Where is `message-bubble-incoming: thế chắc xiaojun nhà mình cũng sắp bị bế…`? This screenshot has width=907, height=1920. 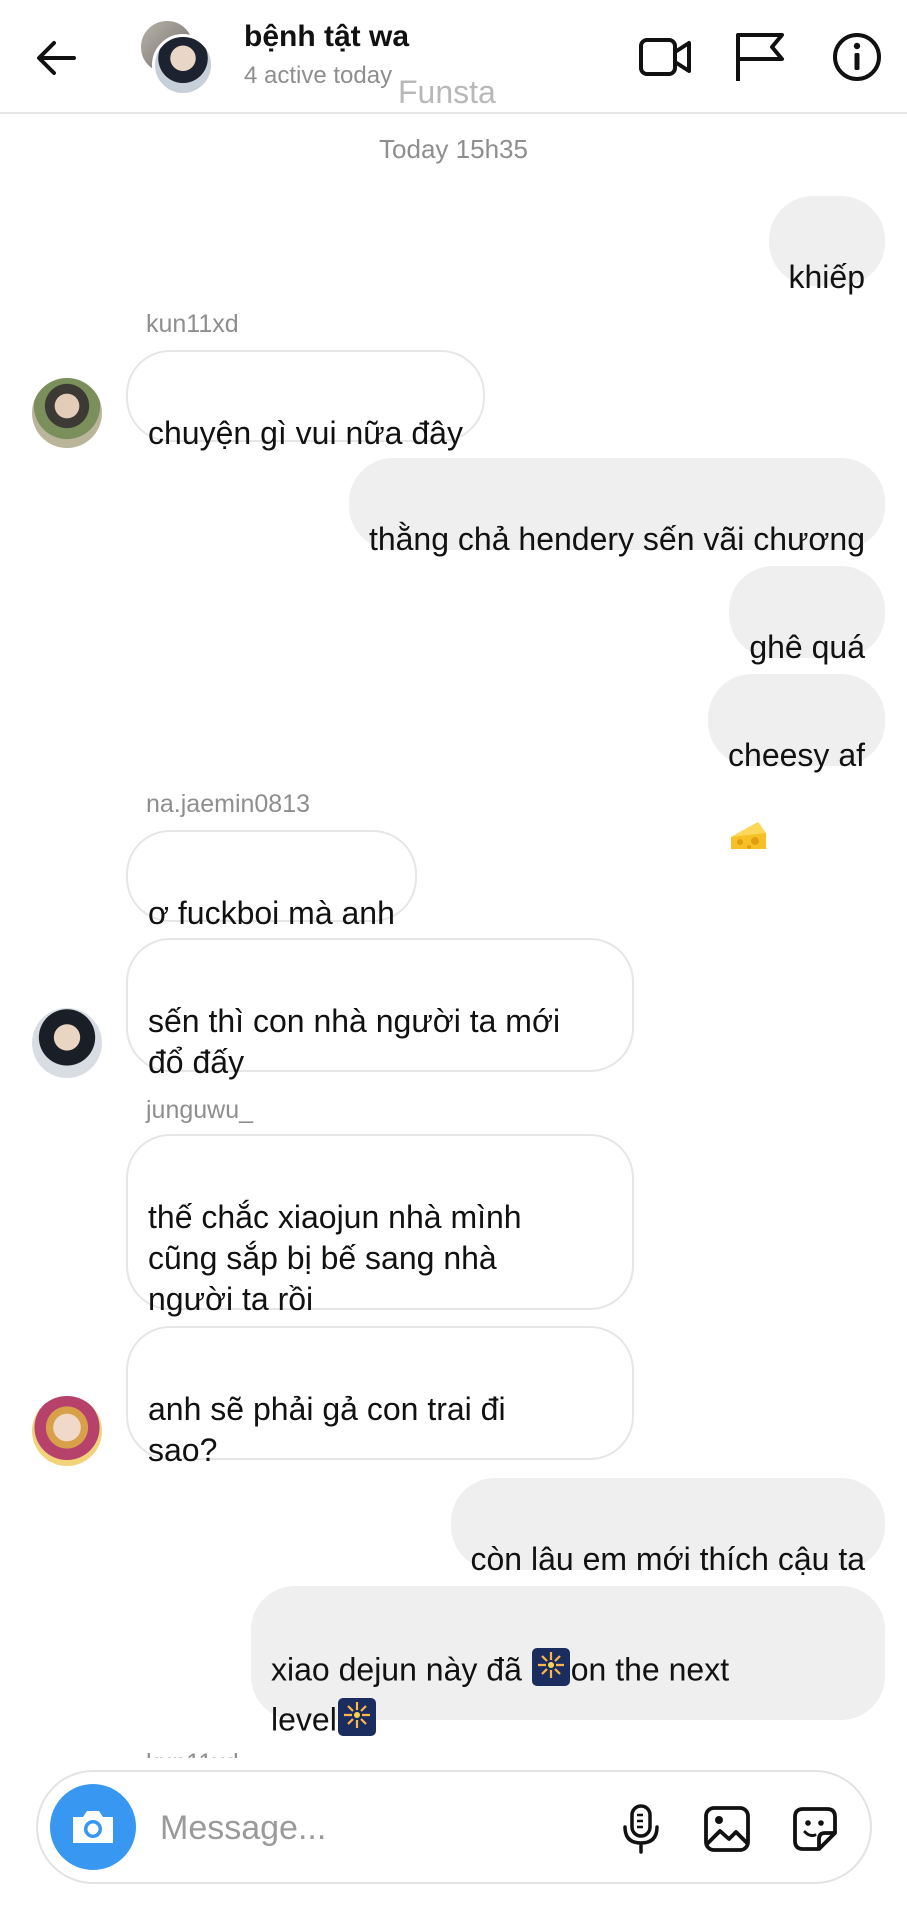
message-bubble-incoming: thế chắc xiaojun nhà mình cũng sắp bị bế… is located at coordinates (380, 1225).